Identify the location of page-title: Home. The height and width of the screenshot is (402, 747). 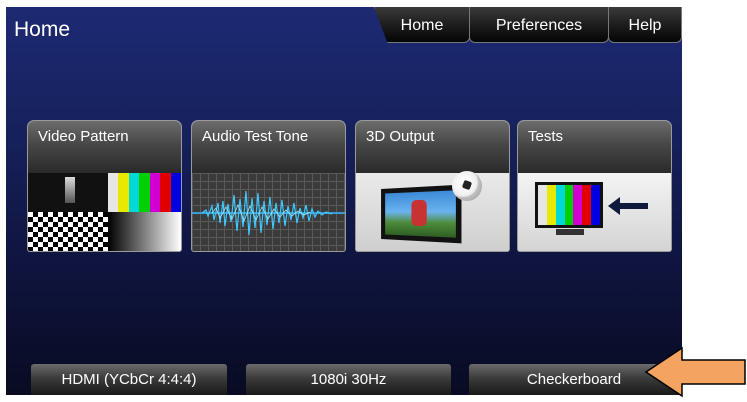
(42, 29).